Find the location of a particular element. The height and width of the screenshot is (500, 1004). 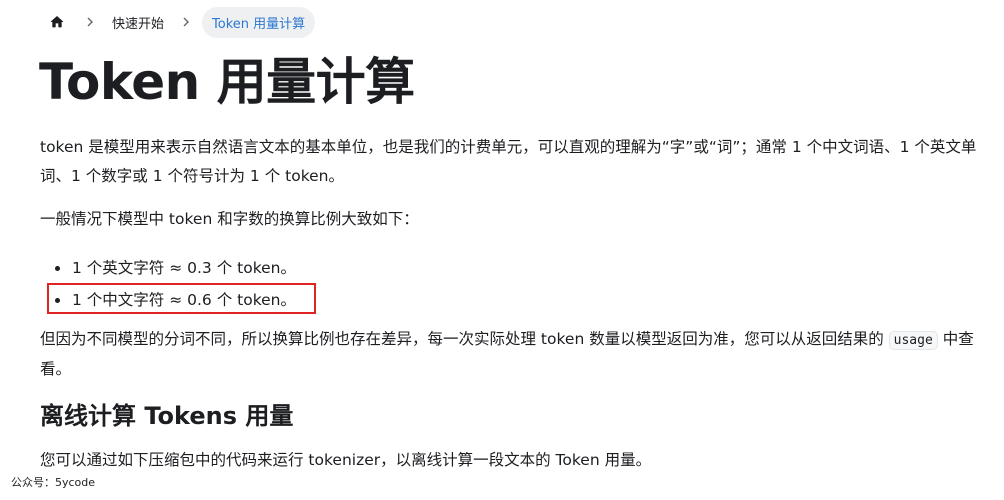

breadcrumb-home is located at coordinates (57, 22).